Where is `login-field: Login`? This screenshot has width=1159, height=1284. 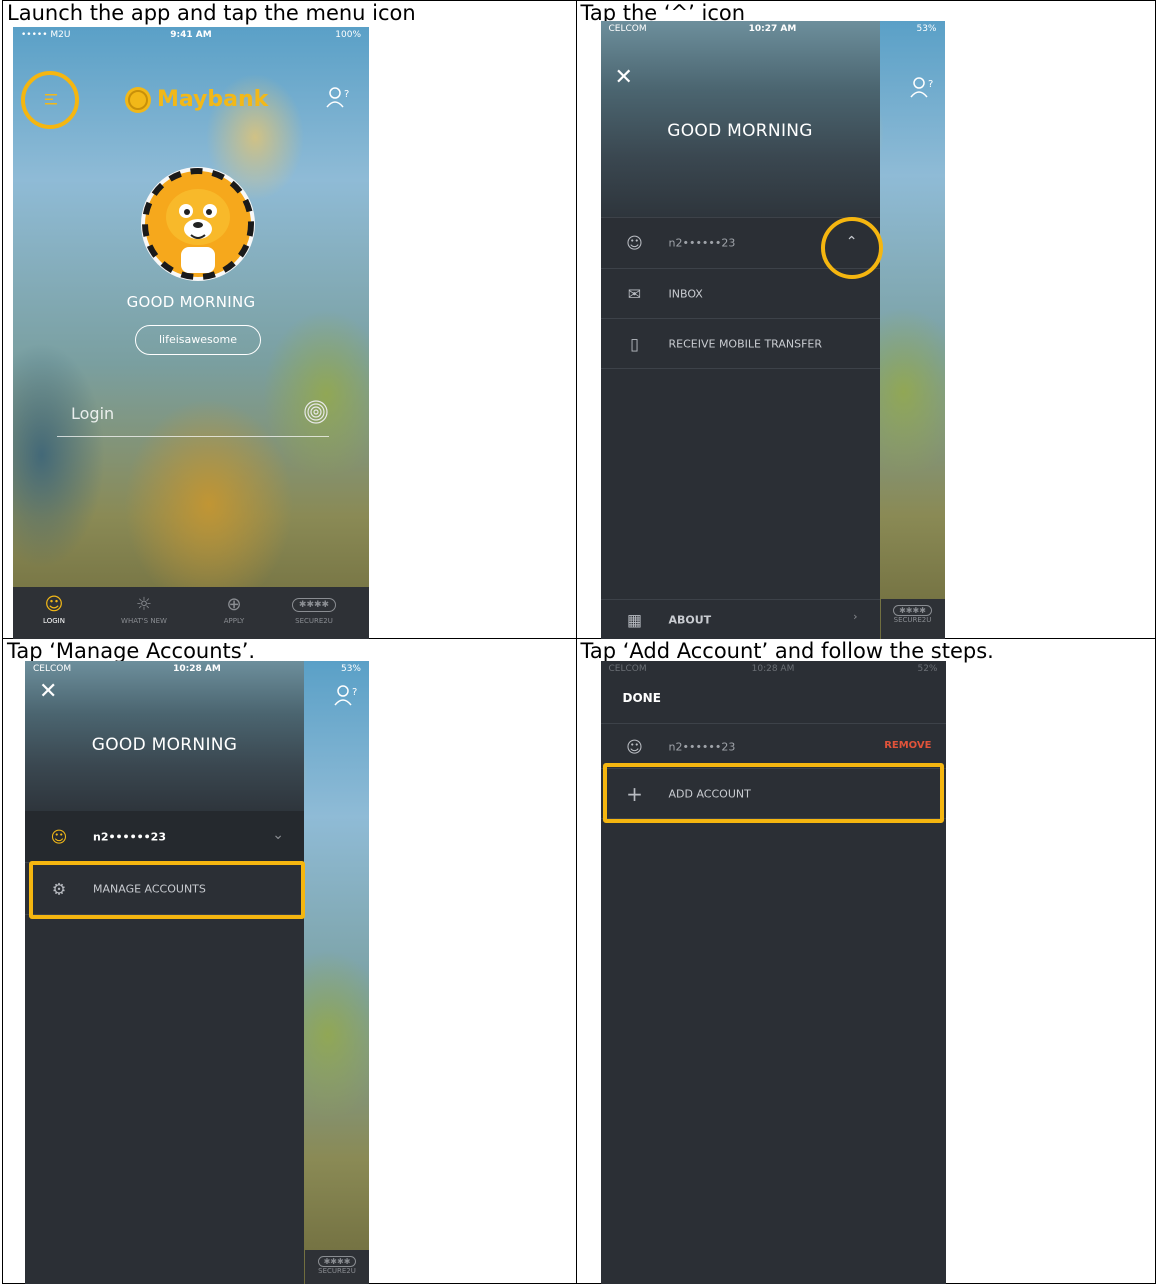
login-field: Login is located at coordinates (193, 417).